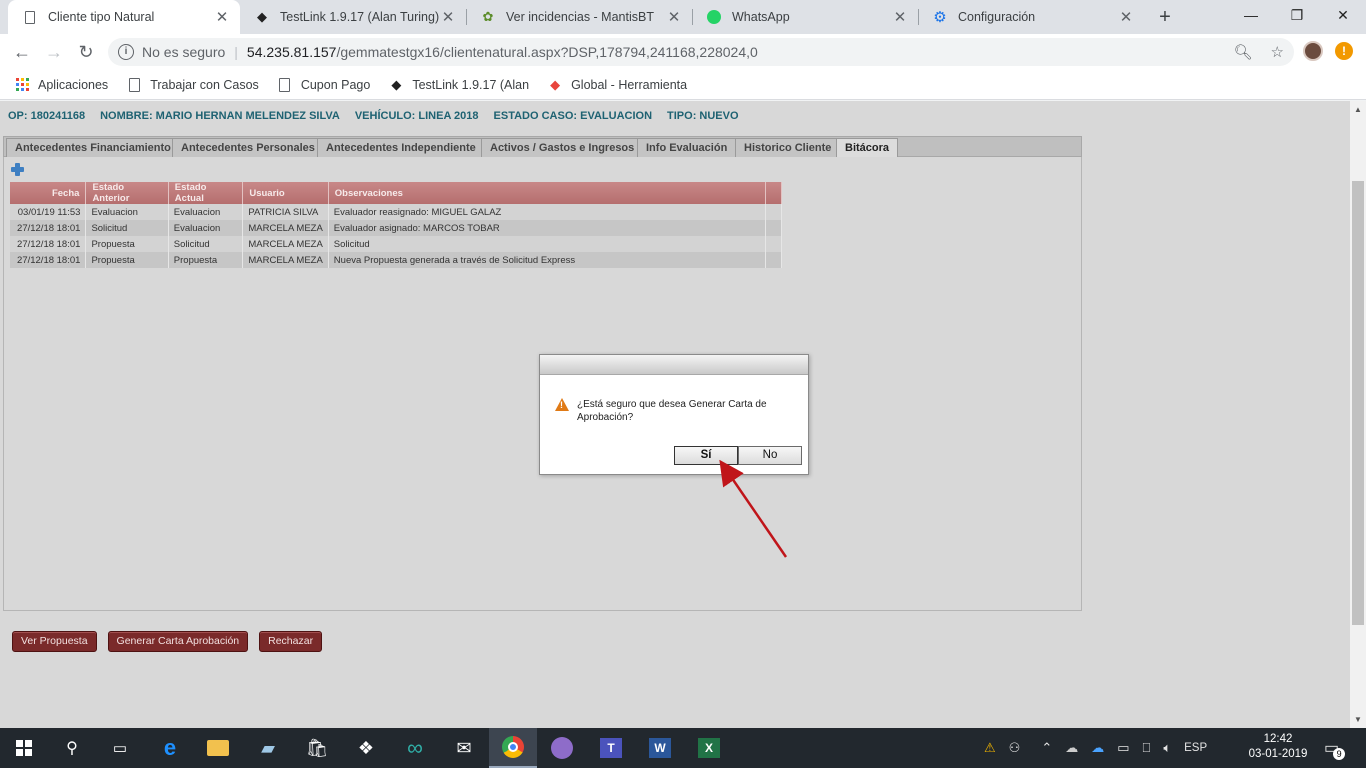  What do you see at coordinates (464, 748) in the screenshot?
I see `mail-icon: ✉` at bounding box center [464, 748].